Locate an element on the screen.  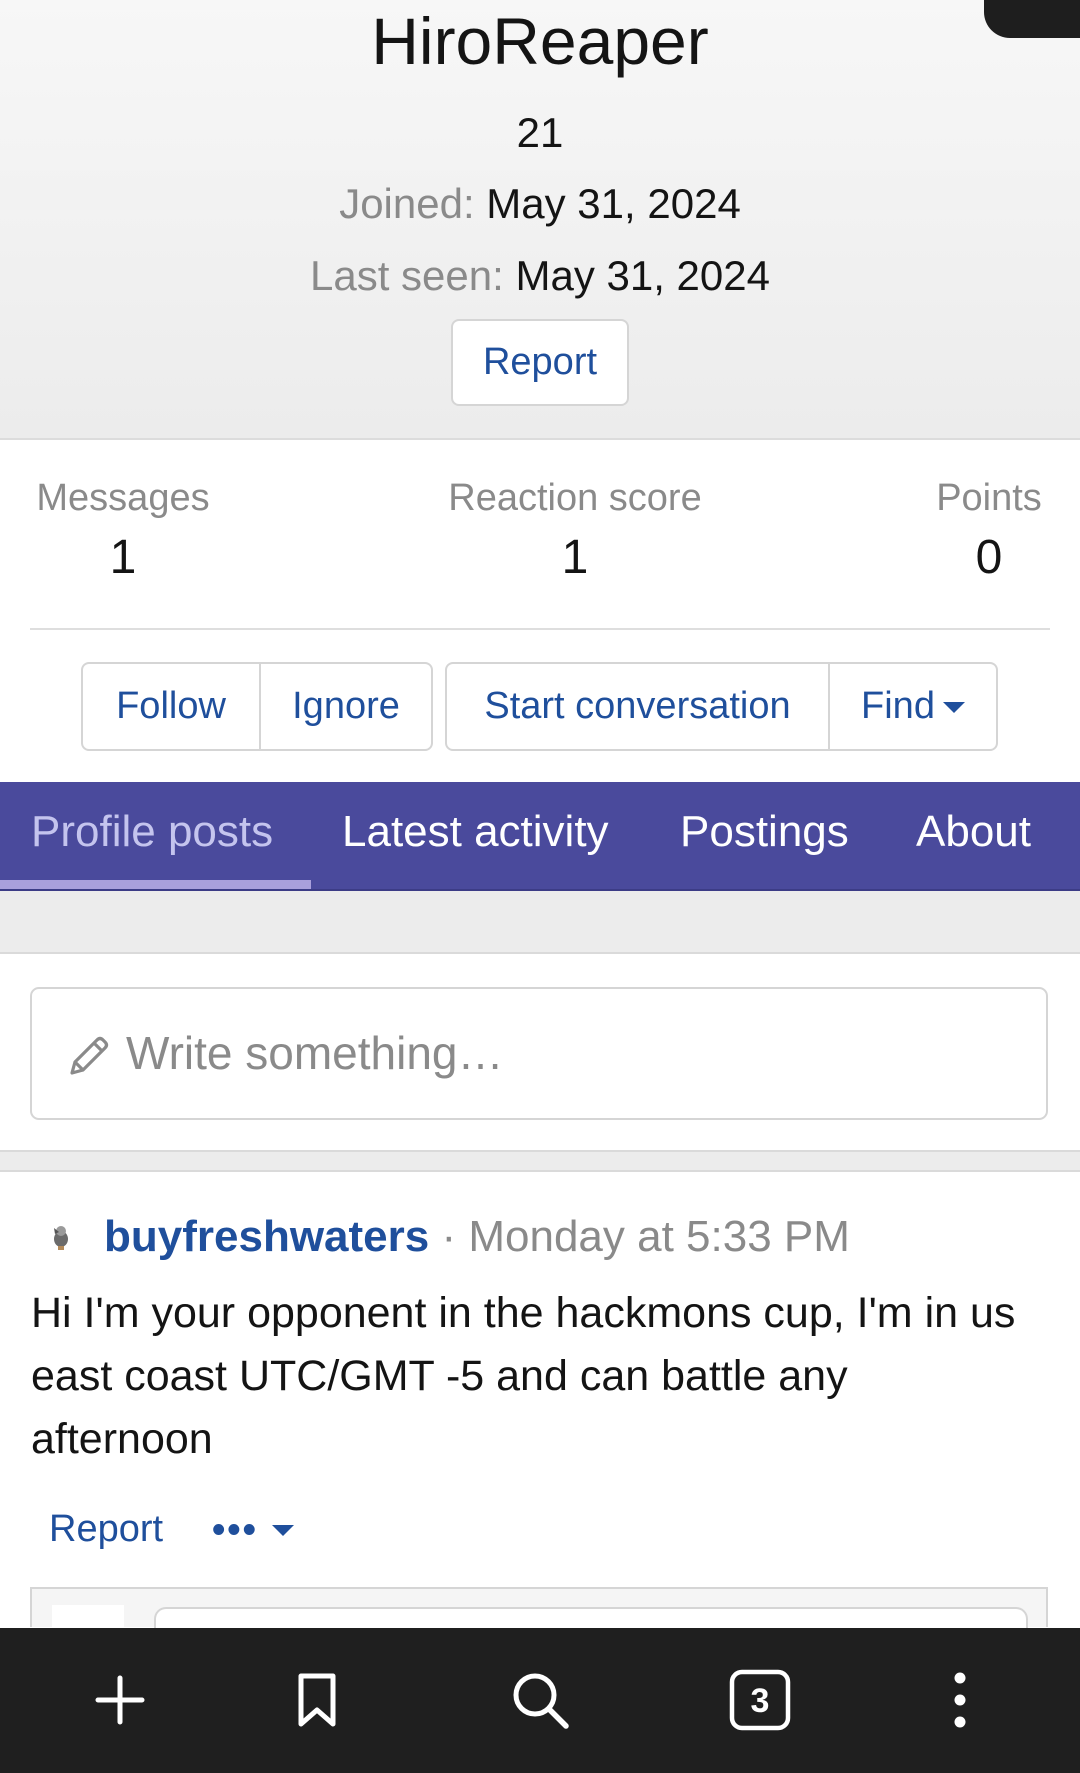
follow-ignore-group: Follow Ignore is located at coordinates (257, 706).